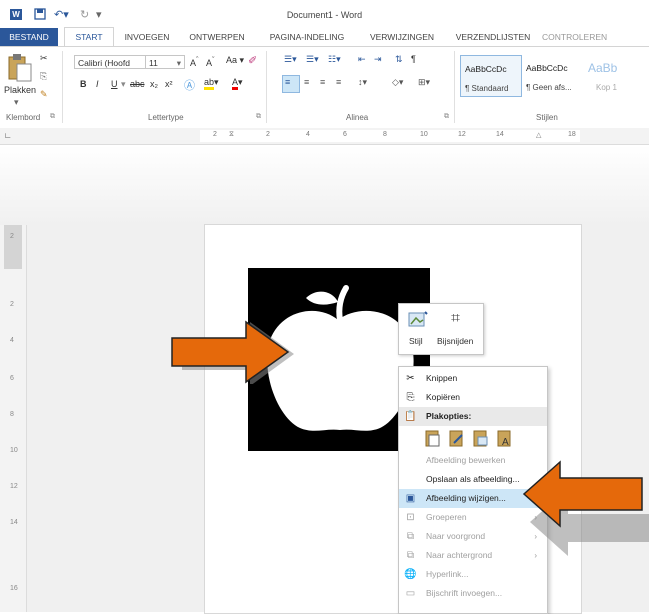 The image size is (649, 614). Describe the element at coordinates (154, 84) in the screenshot. I see `subscript-button: x₂` at that location.